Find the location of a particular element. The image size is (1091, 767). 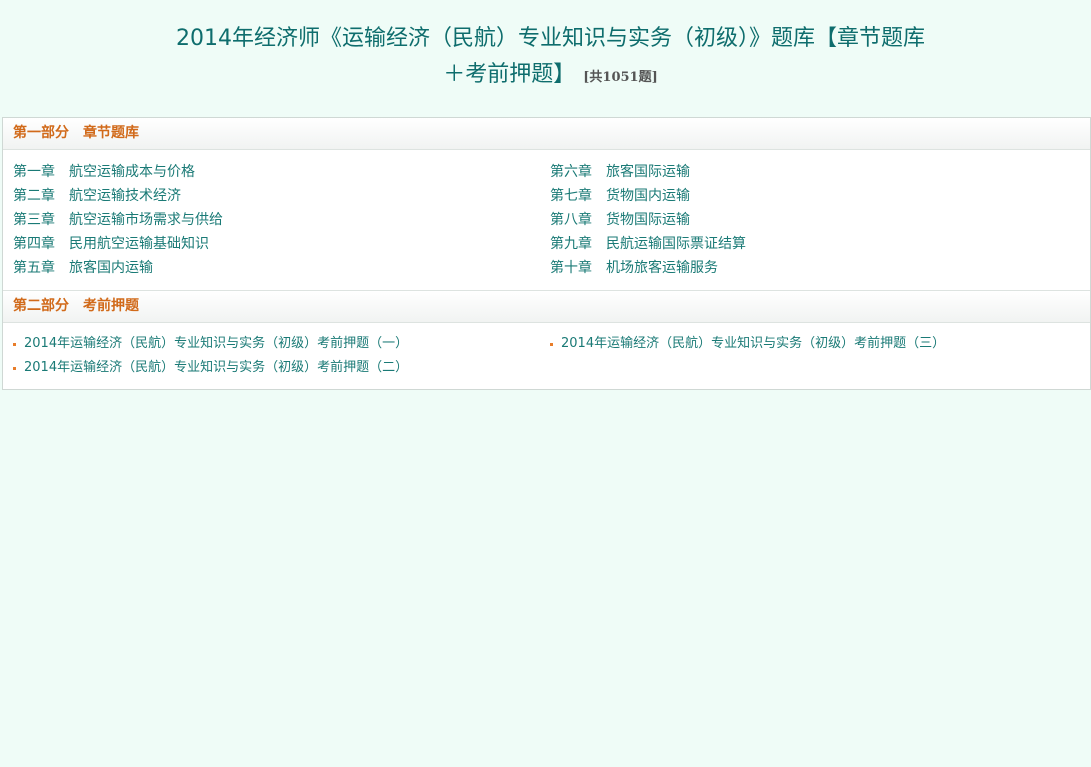

chapter-number: 第七章 is located at coordinates (571, 196).